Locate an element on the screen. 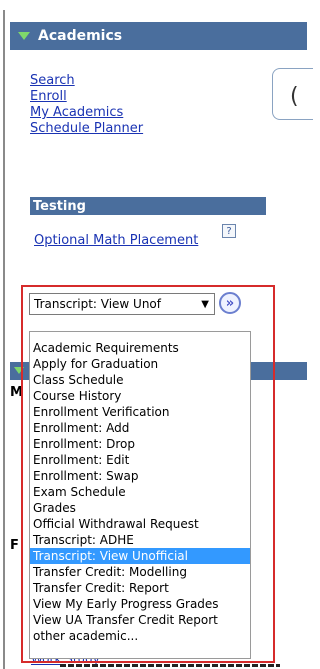 This screenshot has height=669, width=320. dropdown-option: Academic Requirements is located at coordinates (140, 348).